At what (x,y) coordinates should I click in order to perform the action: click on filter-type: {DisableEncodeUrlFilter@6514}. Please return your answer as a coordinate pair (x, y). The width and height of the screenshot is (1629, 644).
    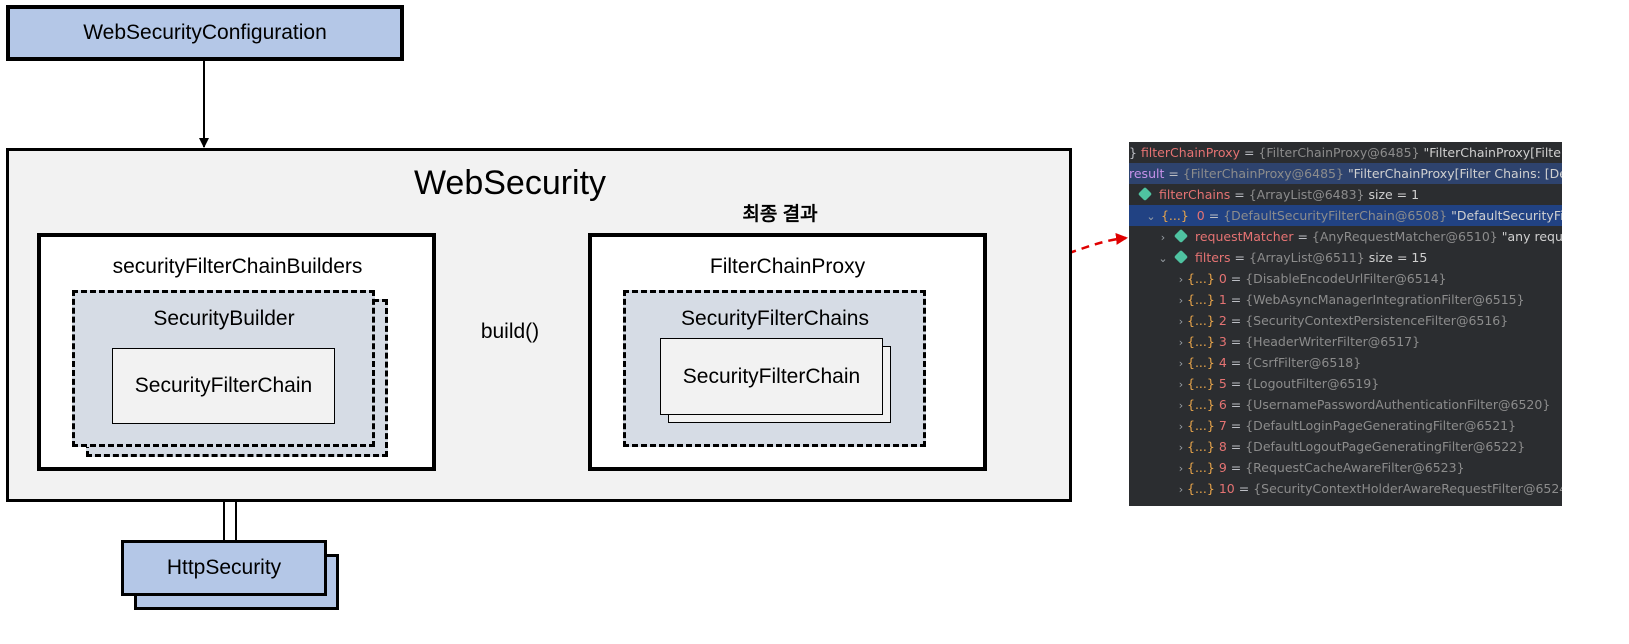
    Looking at the image, I should click on (1346, 278).